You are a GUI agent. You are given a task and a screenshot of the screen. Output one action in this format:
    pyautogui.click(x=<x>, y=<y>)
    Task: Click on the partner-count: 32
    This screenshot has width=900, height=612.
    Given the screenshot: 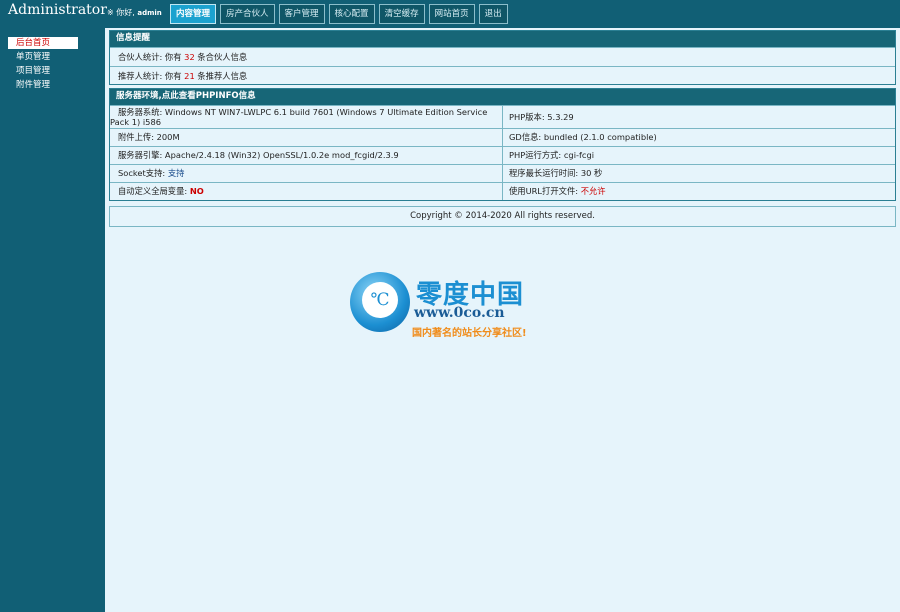 What is the action you would take?
    pyautogui.click(x=189, y=57)
    